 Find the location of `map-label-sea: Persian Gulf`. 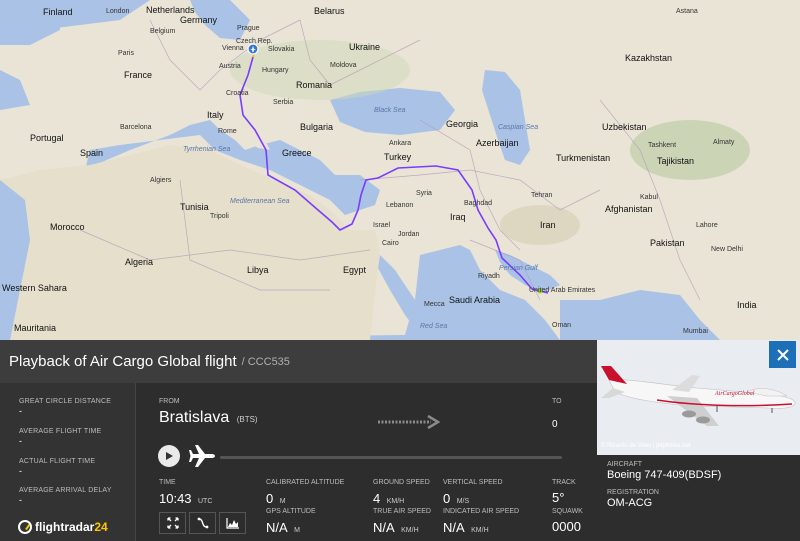

map-label-sea: Persian Gulf is located at coordinates (518, 268).